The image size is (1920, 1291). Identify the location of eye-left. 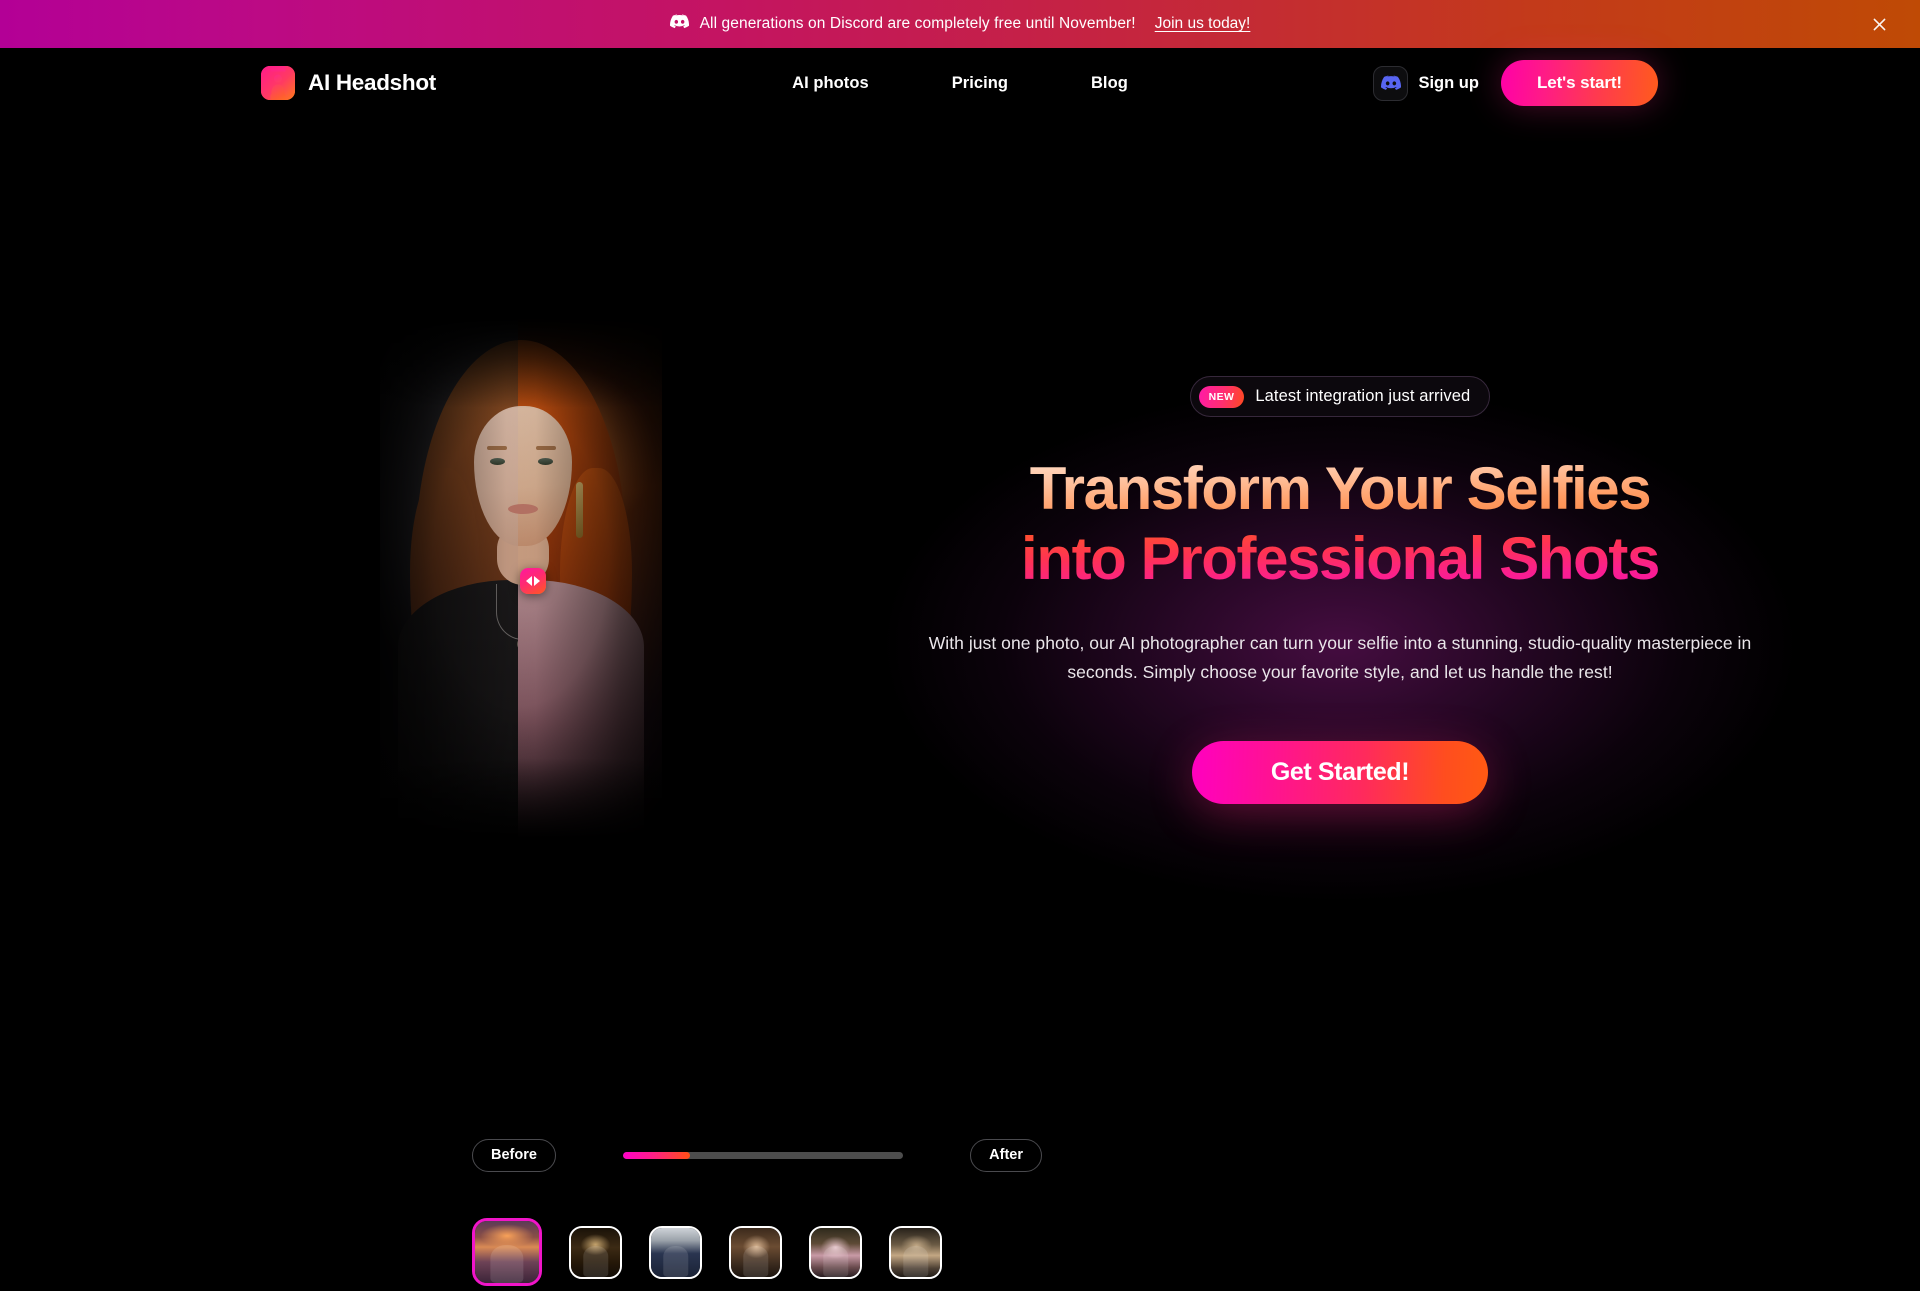
(497, 461).